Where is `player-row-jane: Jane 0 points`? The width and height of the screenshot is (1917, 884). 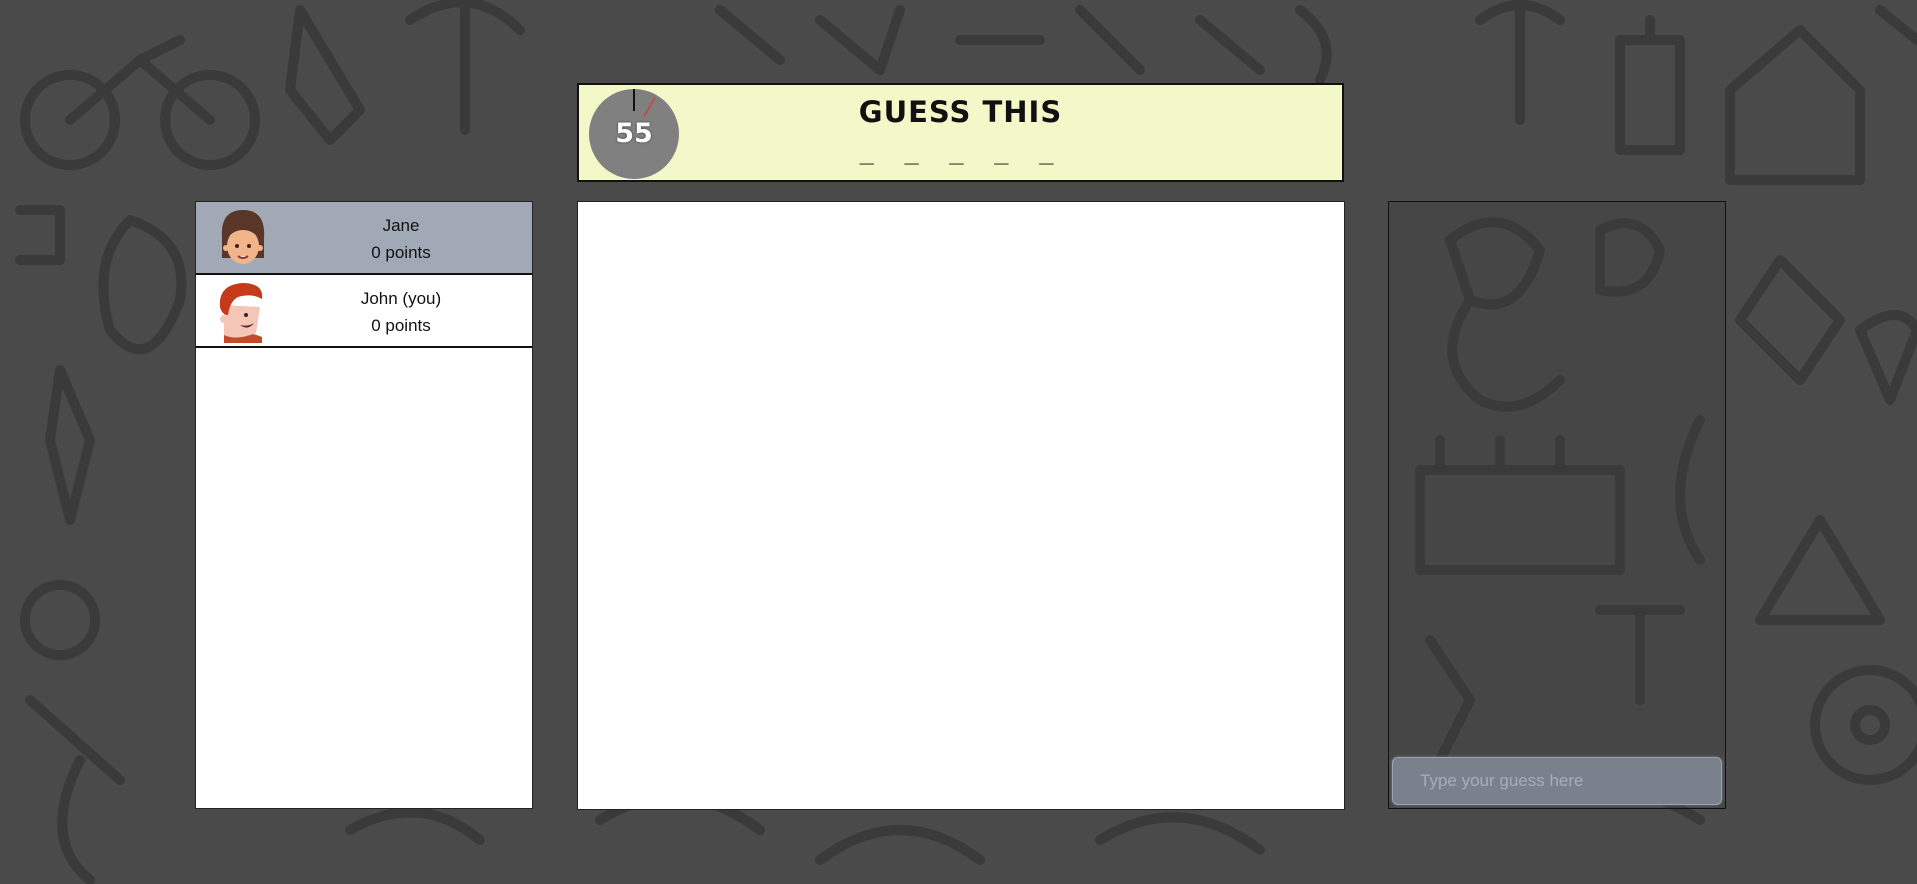 player-row-jane: Jane 0 points is located at coordinates (364, 238).